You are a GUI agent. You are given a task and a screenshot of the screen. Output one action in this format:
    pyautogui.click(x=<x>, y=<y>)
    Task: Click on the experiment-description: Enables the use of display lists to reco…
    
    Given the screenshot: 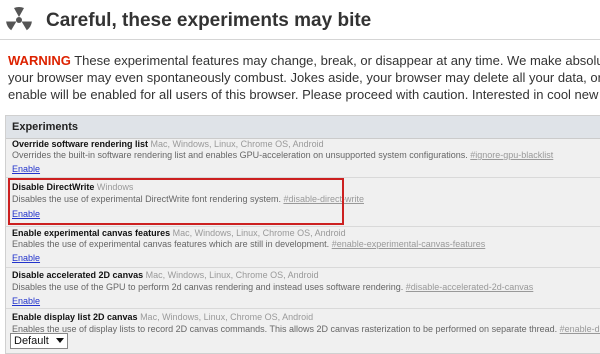 What is the action you would take?
    pyautogui.click(x=286, y=329)
    